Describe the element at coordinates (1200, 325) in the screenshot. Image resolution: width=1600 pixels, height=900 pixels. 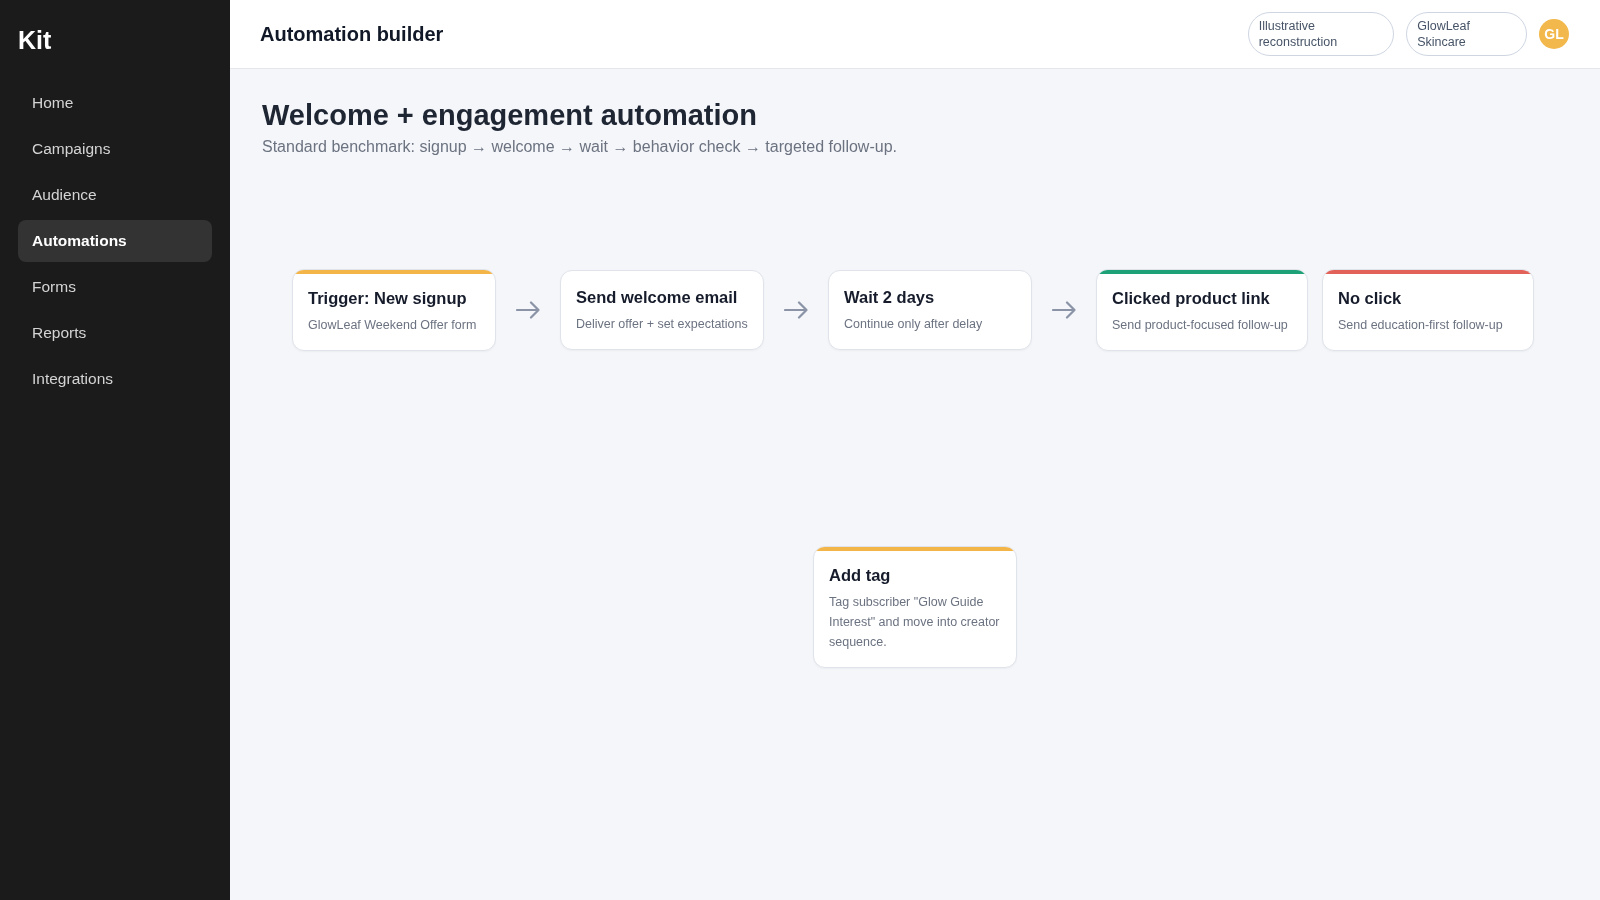
I see `step-description: Send product-focused follow-up` at that location.